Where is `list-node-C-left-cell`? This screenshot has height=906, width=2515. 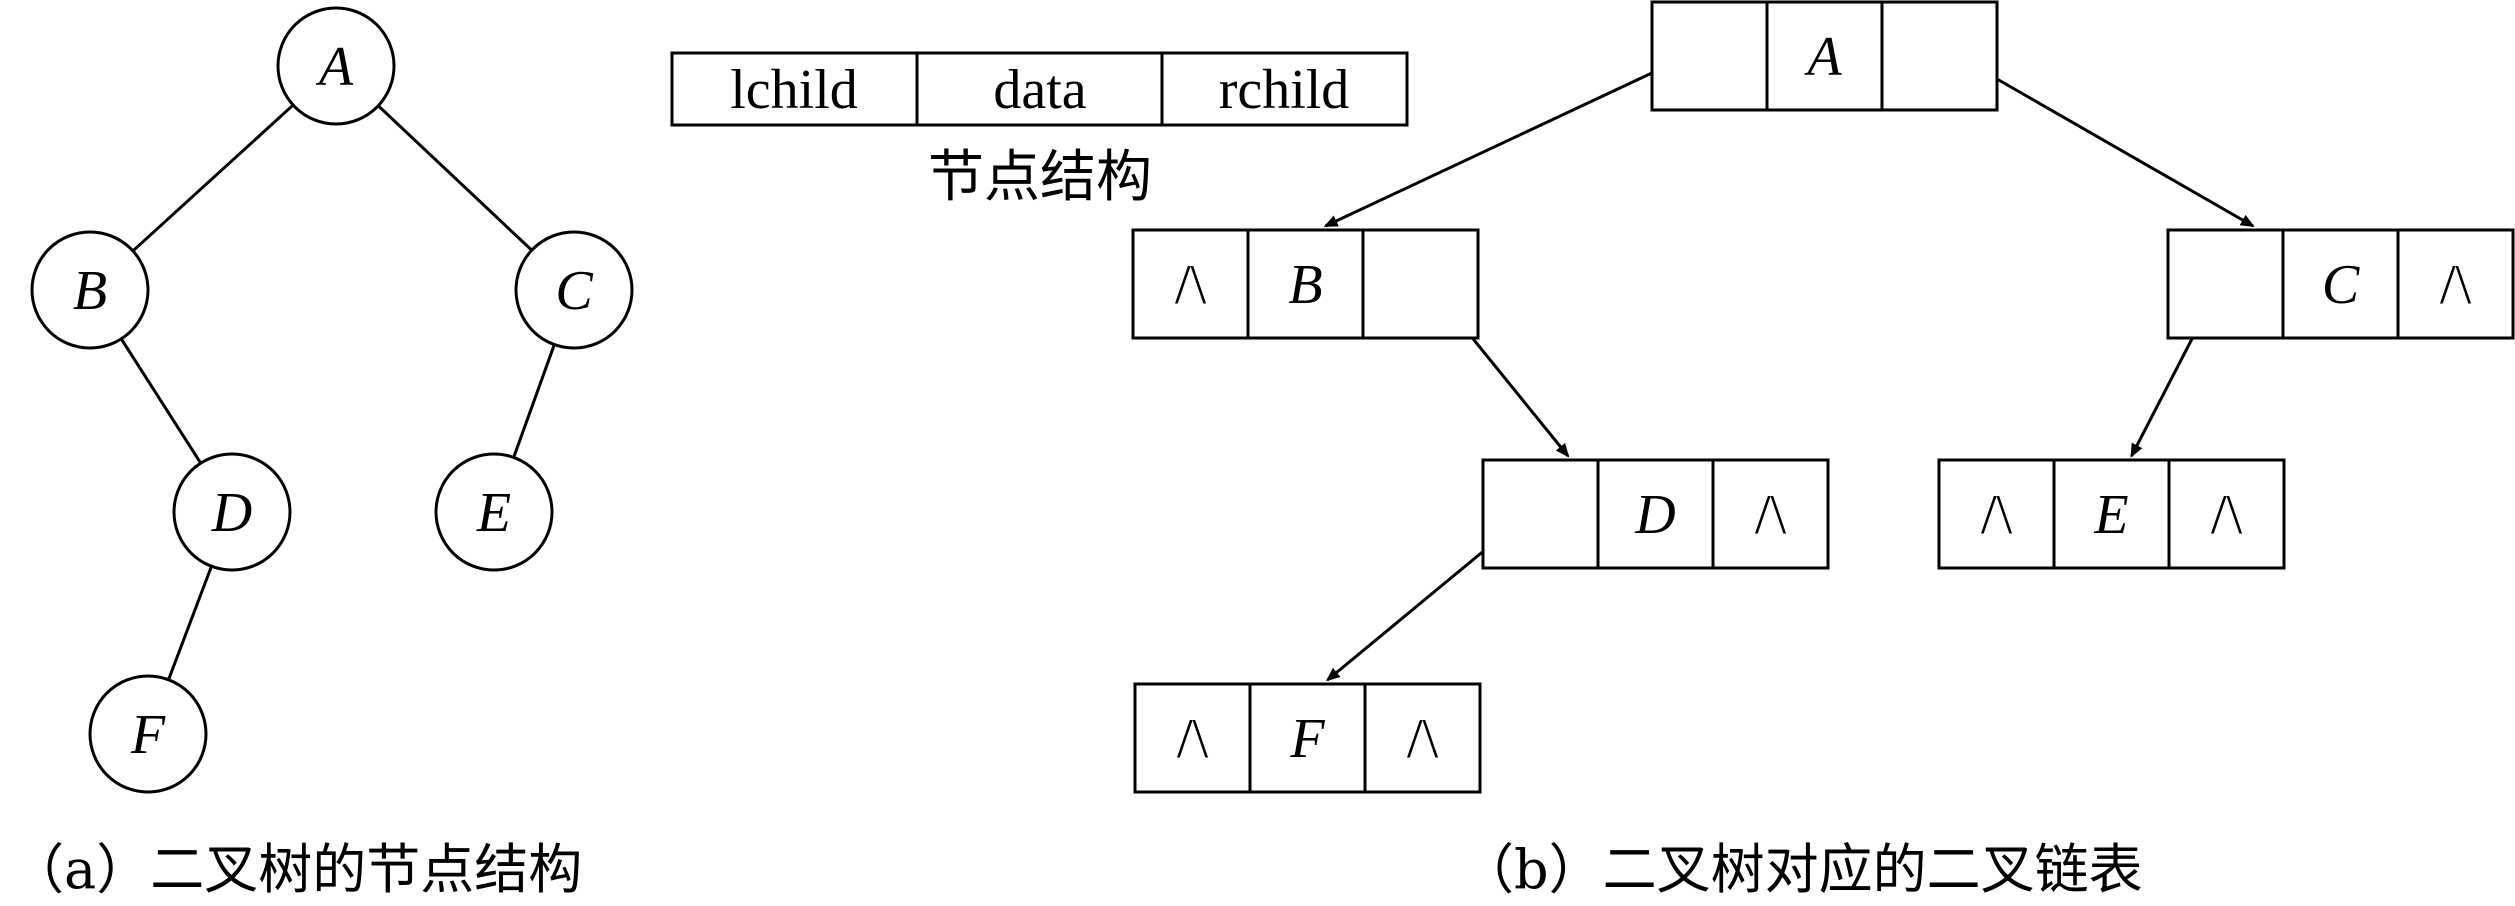
list-node-C-left-cell is located at coordinates (2225, 284).